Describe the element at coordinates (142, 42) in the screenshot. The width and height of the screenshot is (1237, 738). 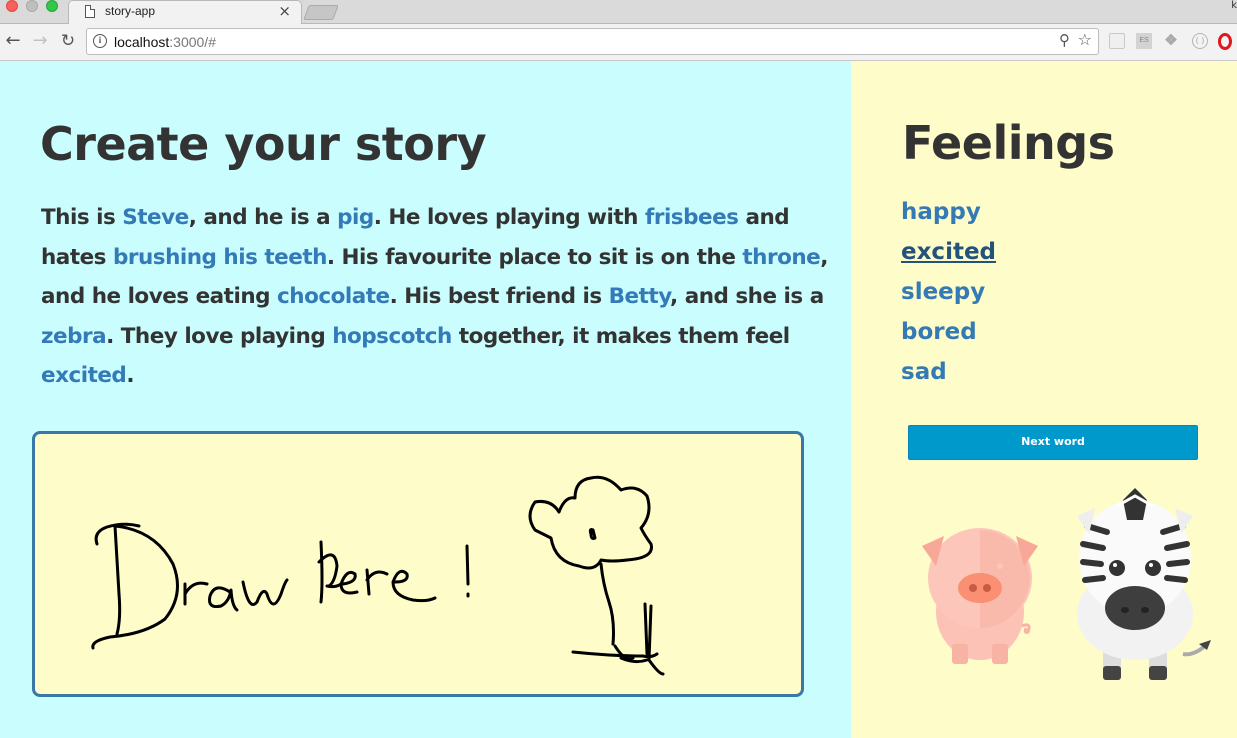
I see `url-host: localhost` at that location.